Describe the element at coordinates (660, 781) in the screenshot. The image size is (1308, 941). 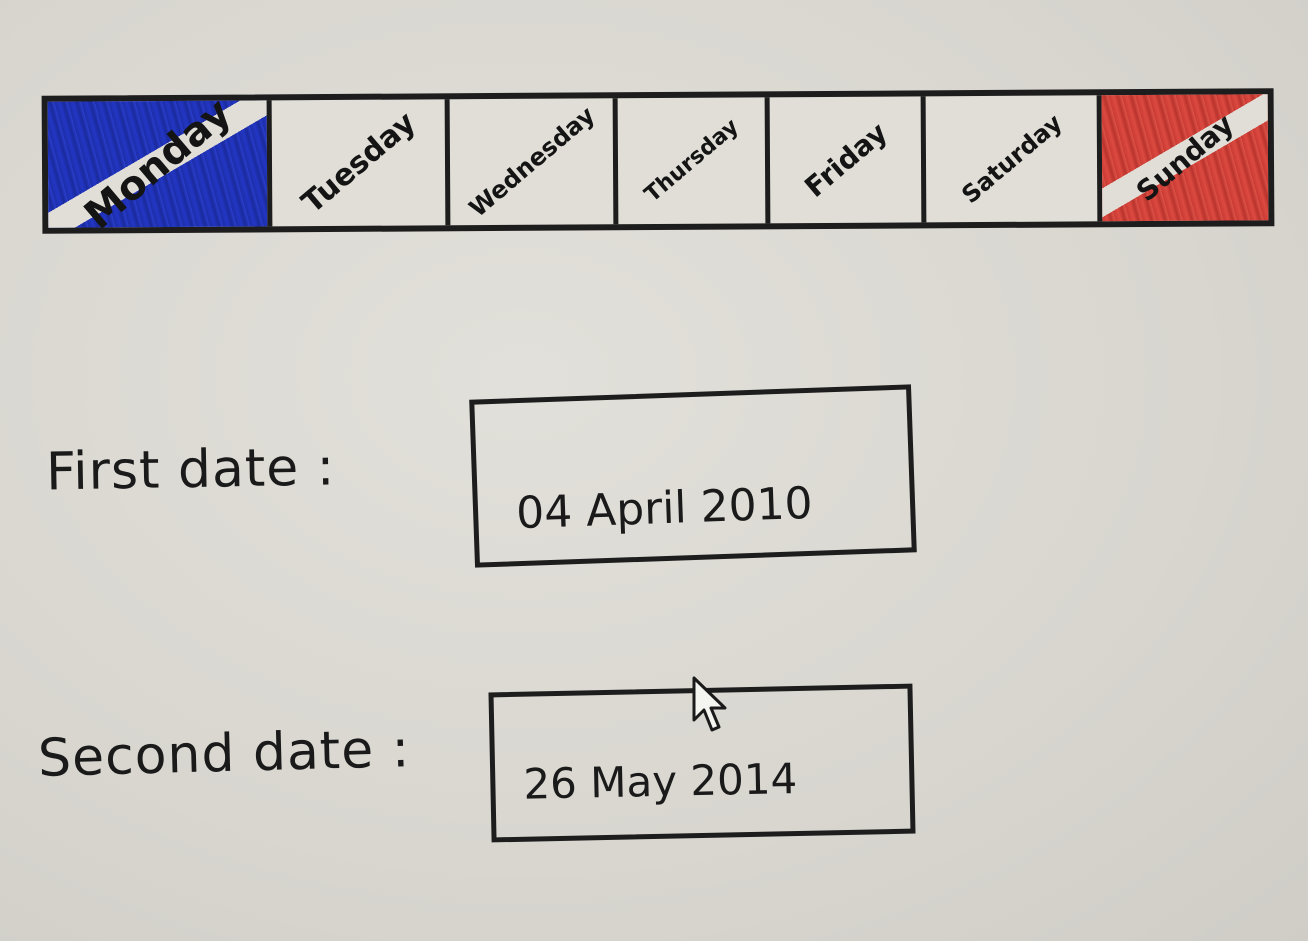
I see `second-date-value: 26 May 2014` at that location.